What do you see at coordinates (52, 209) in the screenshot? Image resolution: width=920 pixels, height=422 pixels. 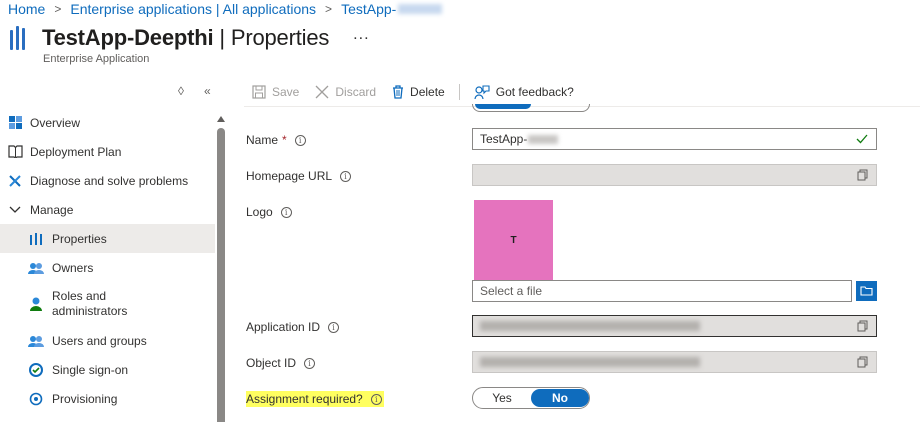 I see `sidebar-item-label: Manage` at bounding box center [52, 209].